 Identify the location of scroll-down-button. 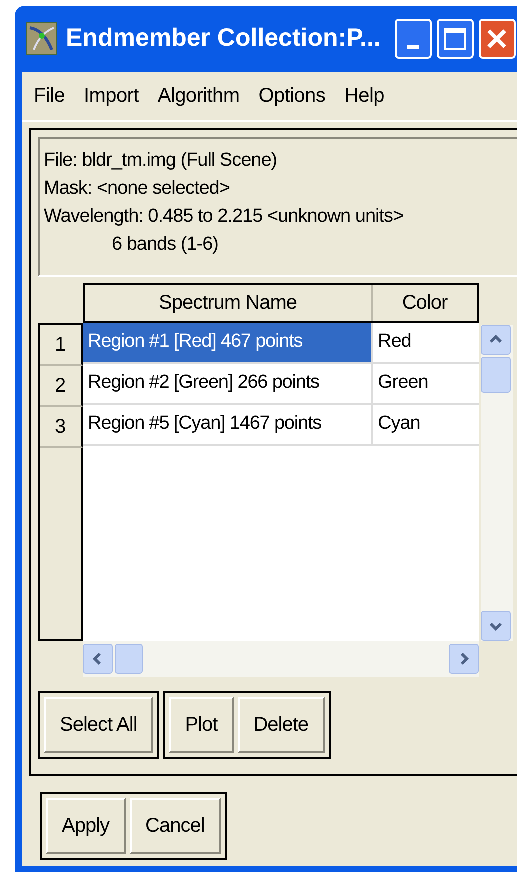
(496, 626).